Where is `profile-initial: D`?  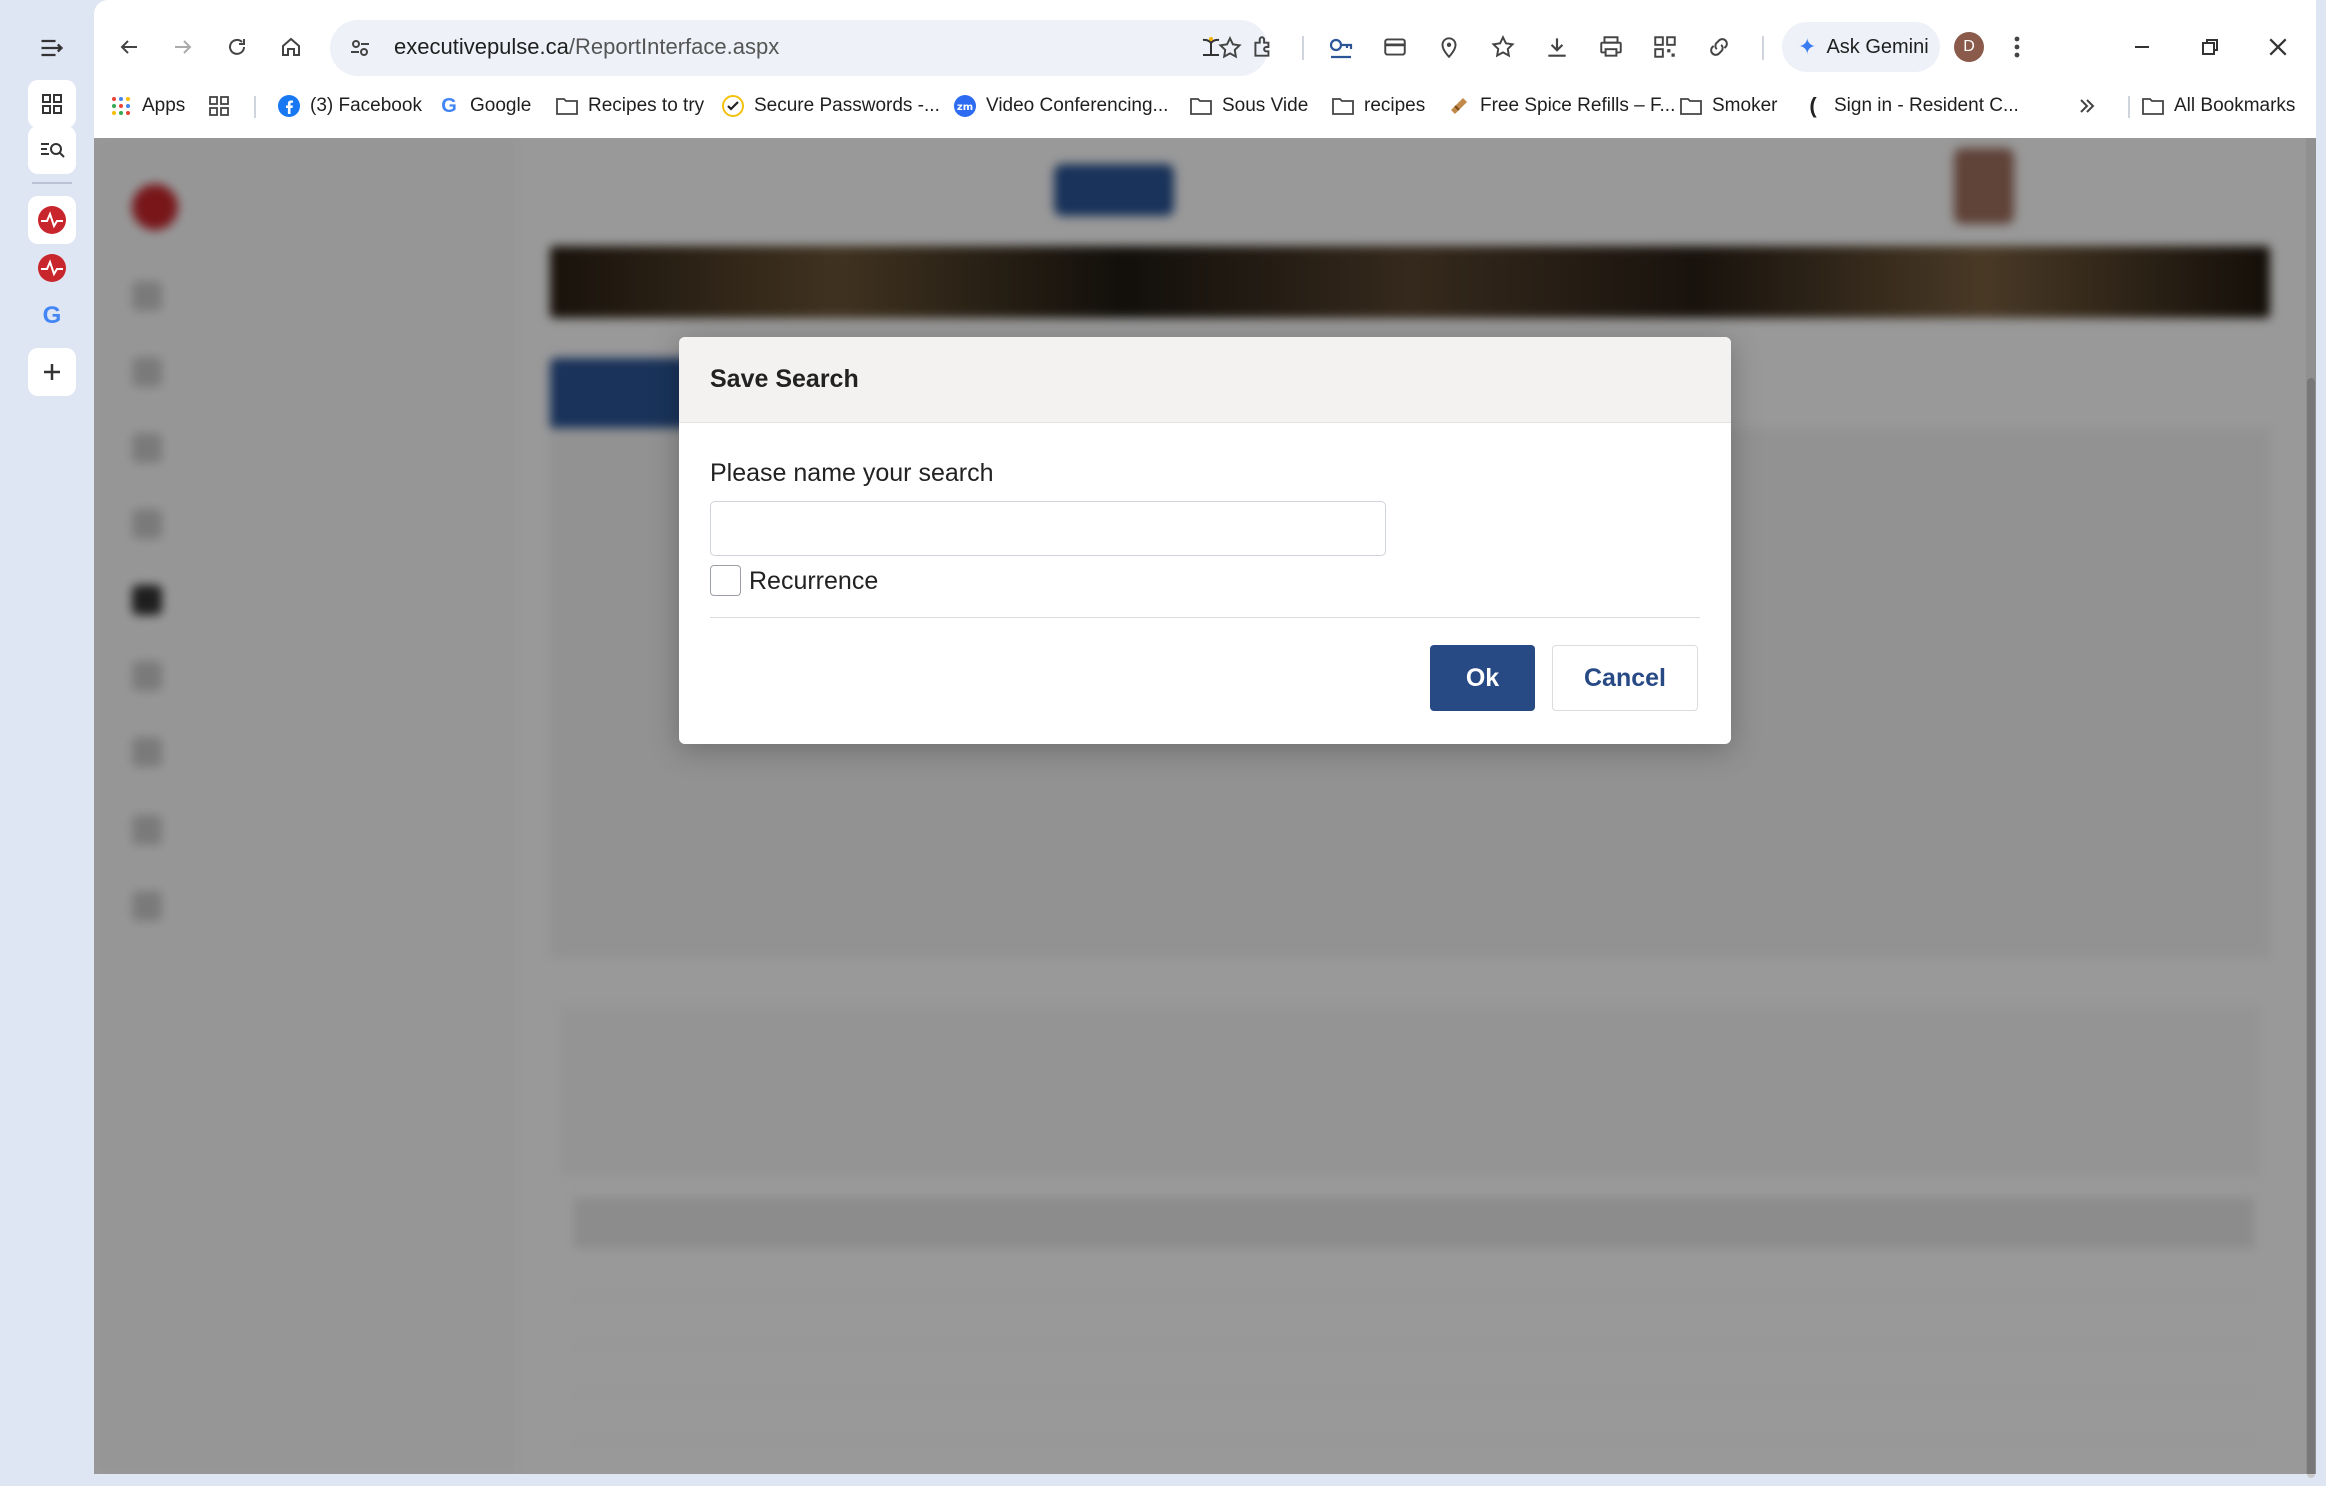
profile-initial: D is located at coordinates (1969, 46).